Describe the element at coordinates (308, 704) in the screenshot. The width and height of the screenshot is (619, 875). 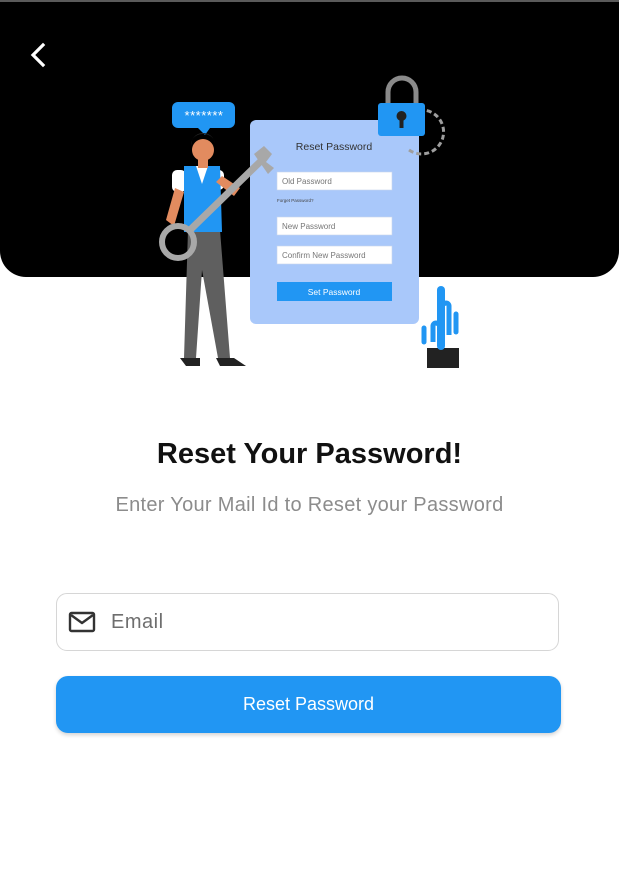
I see `reset-password-button: Reset Password` at that location.